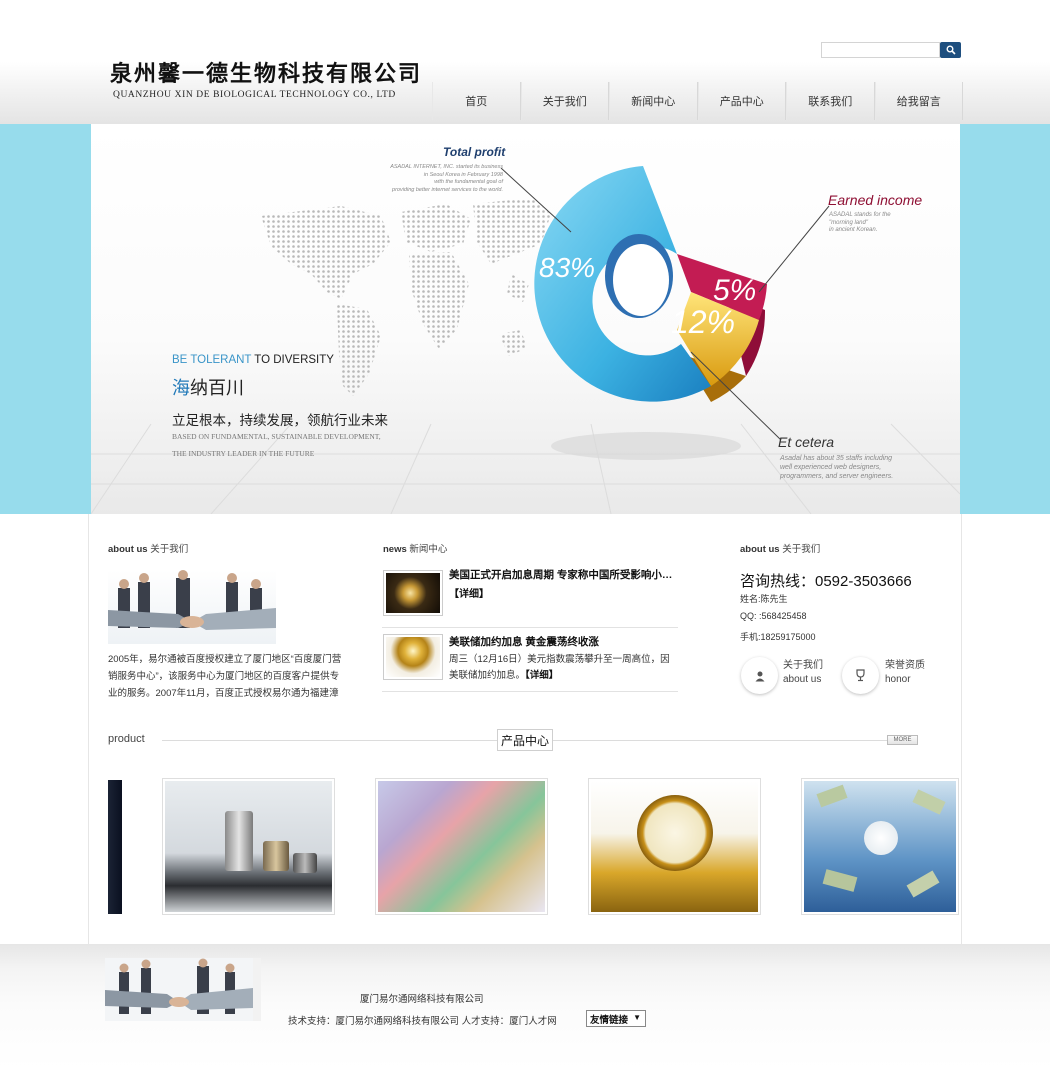 The width and height of the screenshot is (1050, 1069). Describe the element at coordinates (567, 267) in the screenshot. I see `pct-large: 83%` at that location.